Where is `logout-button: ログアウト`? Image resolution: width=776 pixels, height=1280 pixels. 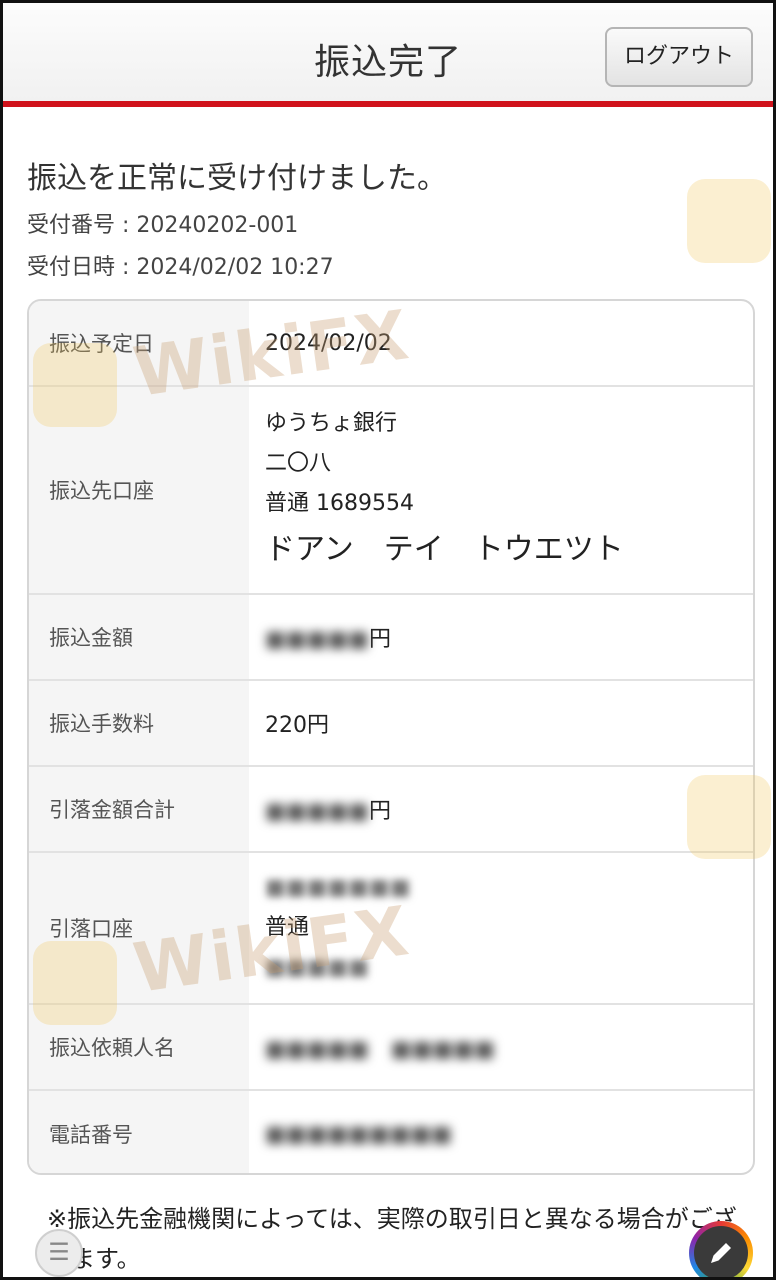
logout-button: ログアウト is located at coordinates (679, 57).